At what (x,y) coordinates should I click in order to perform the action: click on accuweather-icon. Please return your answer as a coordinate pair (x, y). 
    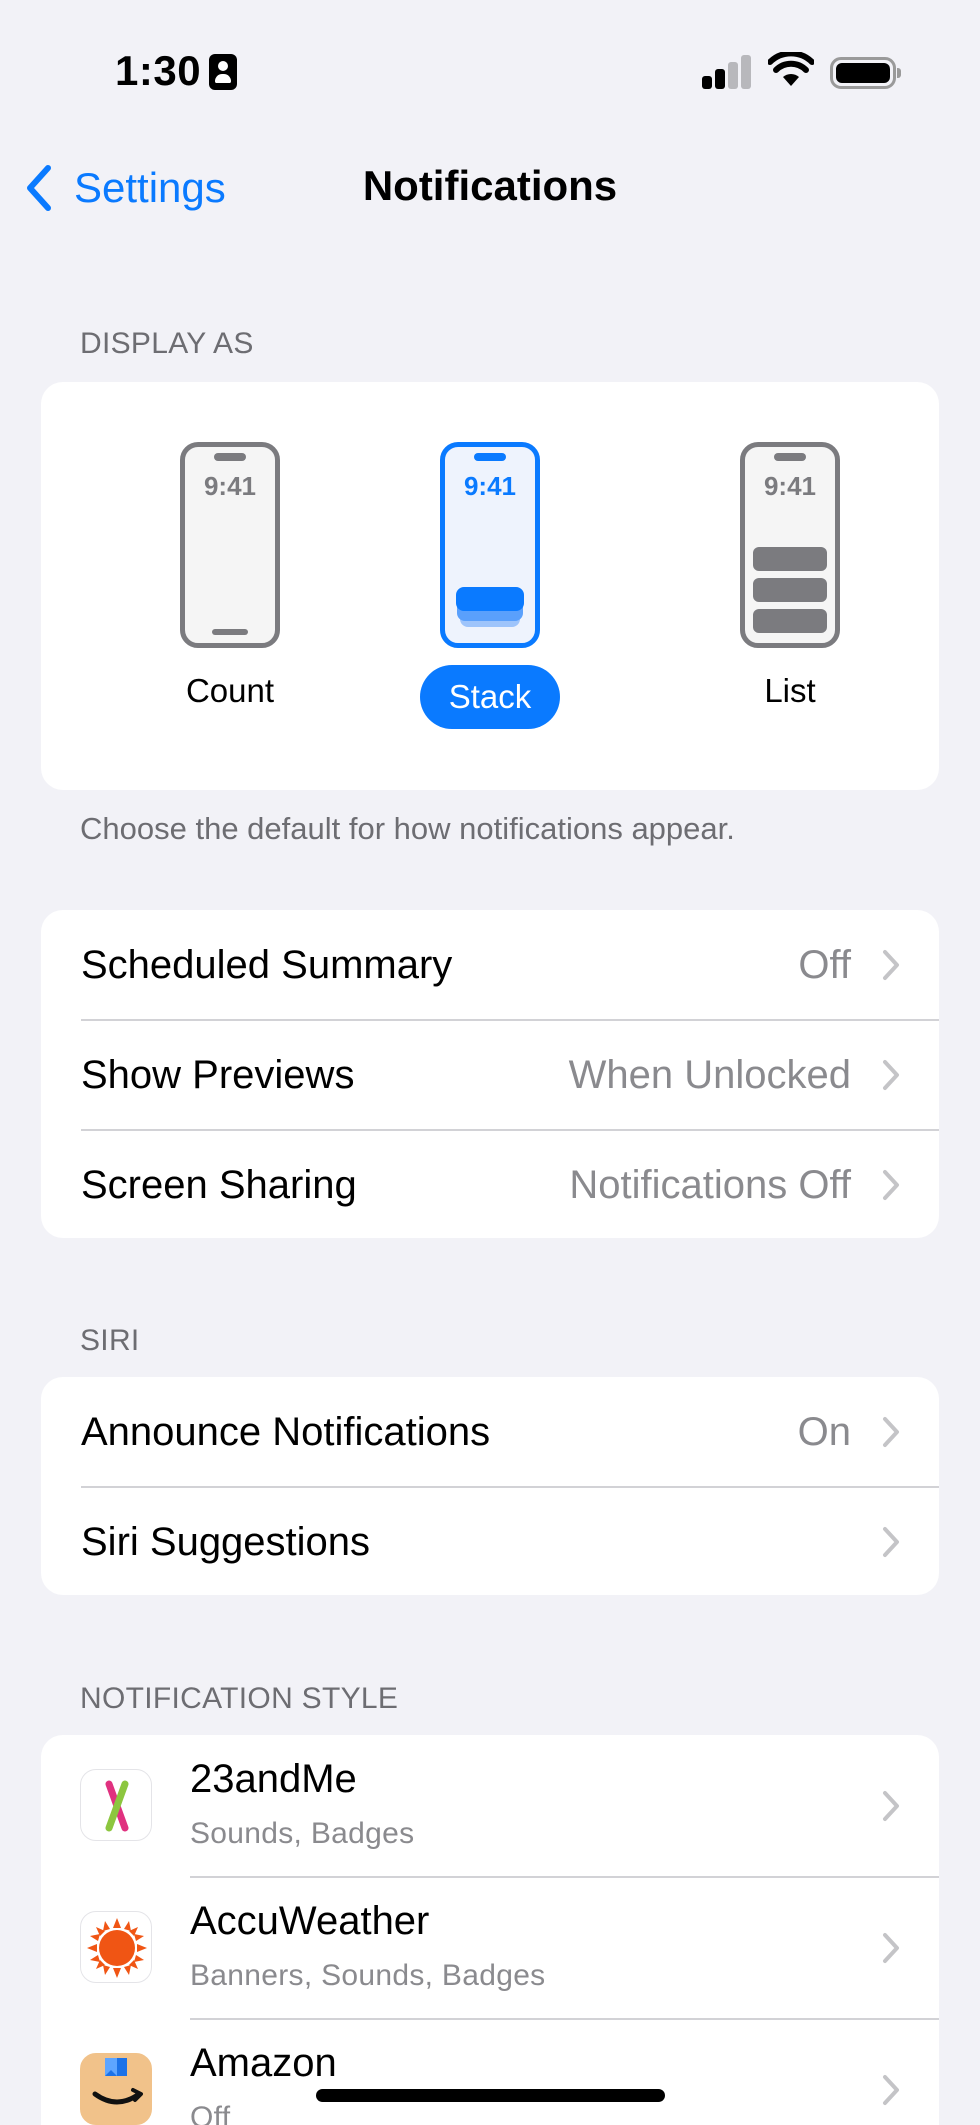
    Looking at the image, I should click on (116, 1947).